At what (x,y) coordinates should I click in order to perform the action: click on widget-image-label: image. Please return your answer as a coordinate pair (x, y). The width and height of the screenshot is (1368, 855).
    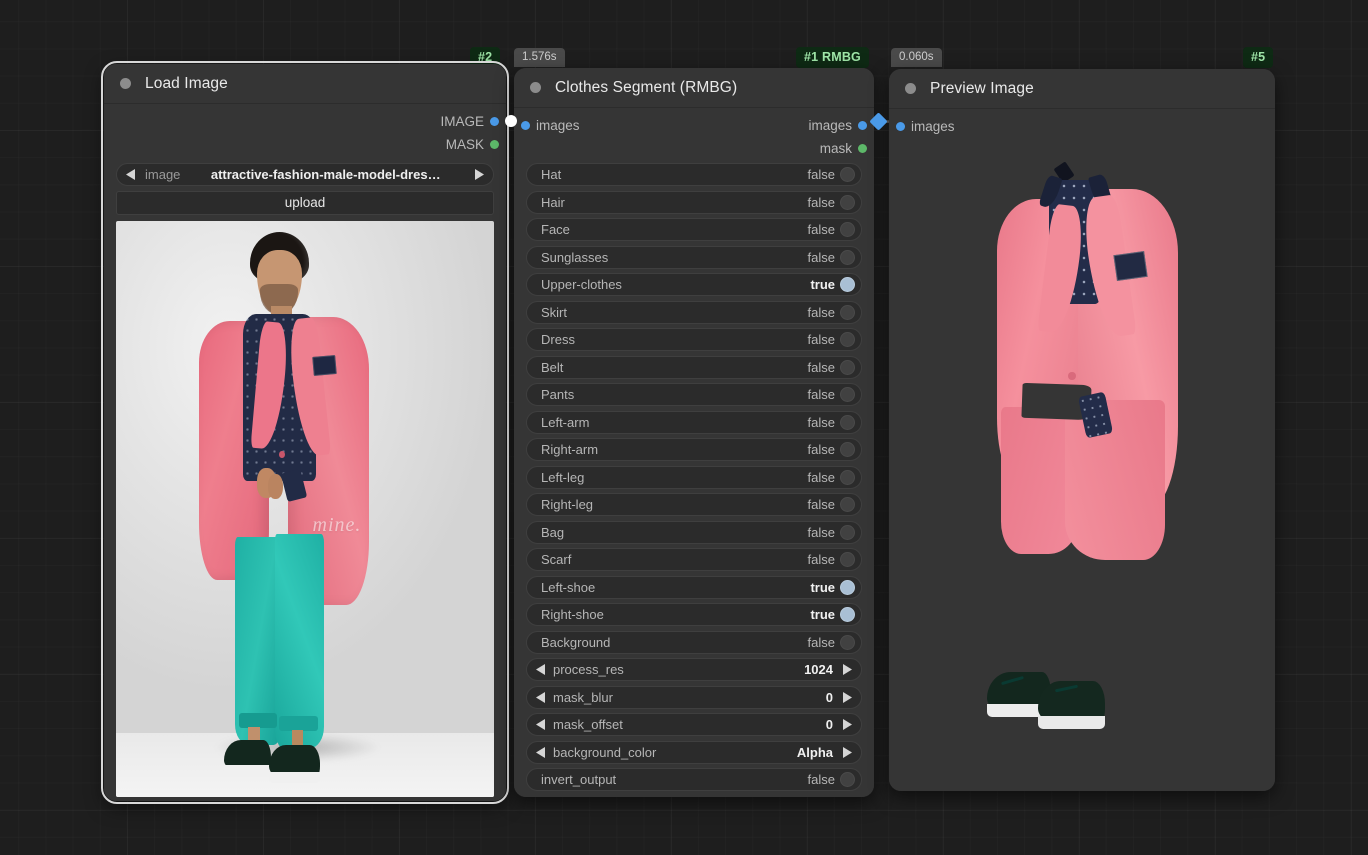
    Looking at the image, I should click on (163, 174).